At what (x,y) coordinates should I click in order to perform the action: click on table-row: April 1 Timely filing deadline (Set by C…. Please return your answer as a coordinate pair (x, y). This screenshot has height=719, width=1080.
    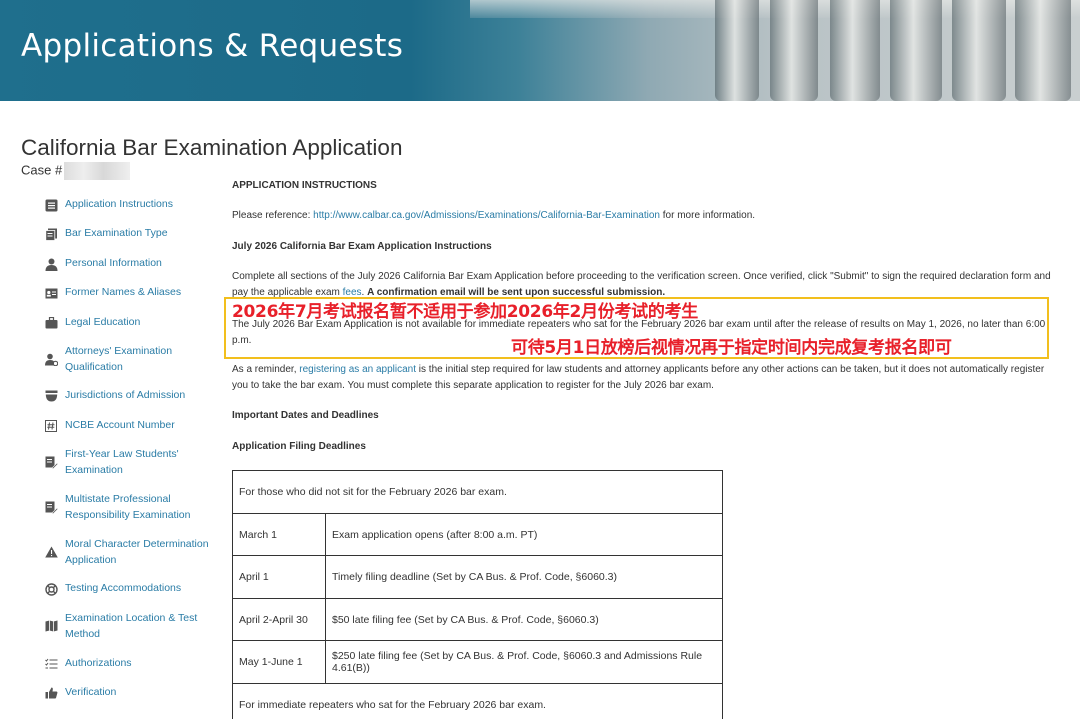
    Looking at the image, I should click on (477, 577).